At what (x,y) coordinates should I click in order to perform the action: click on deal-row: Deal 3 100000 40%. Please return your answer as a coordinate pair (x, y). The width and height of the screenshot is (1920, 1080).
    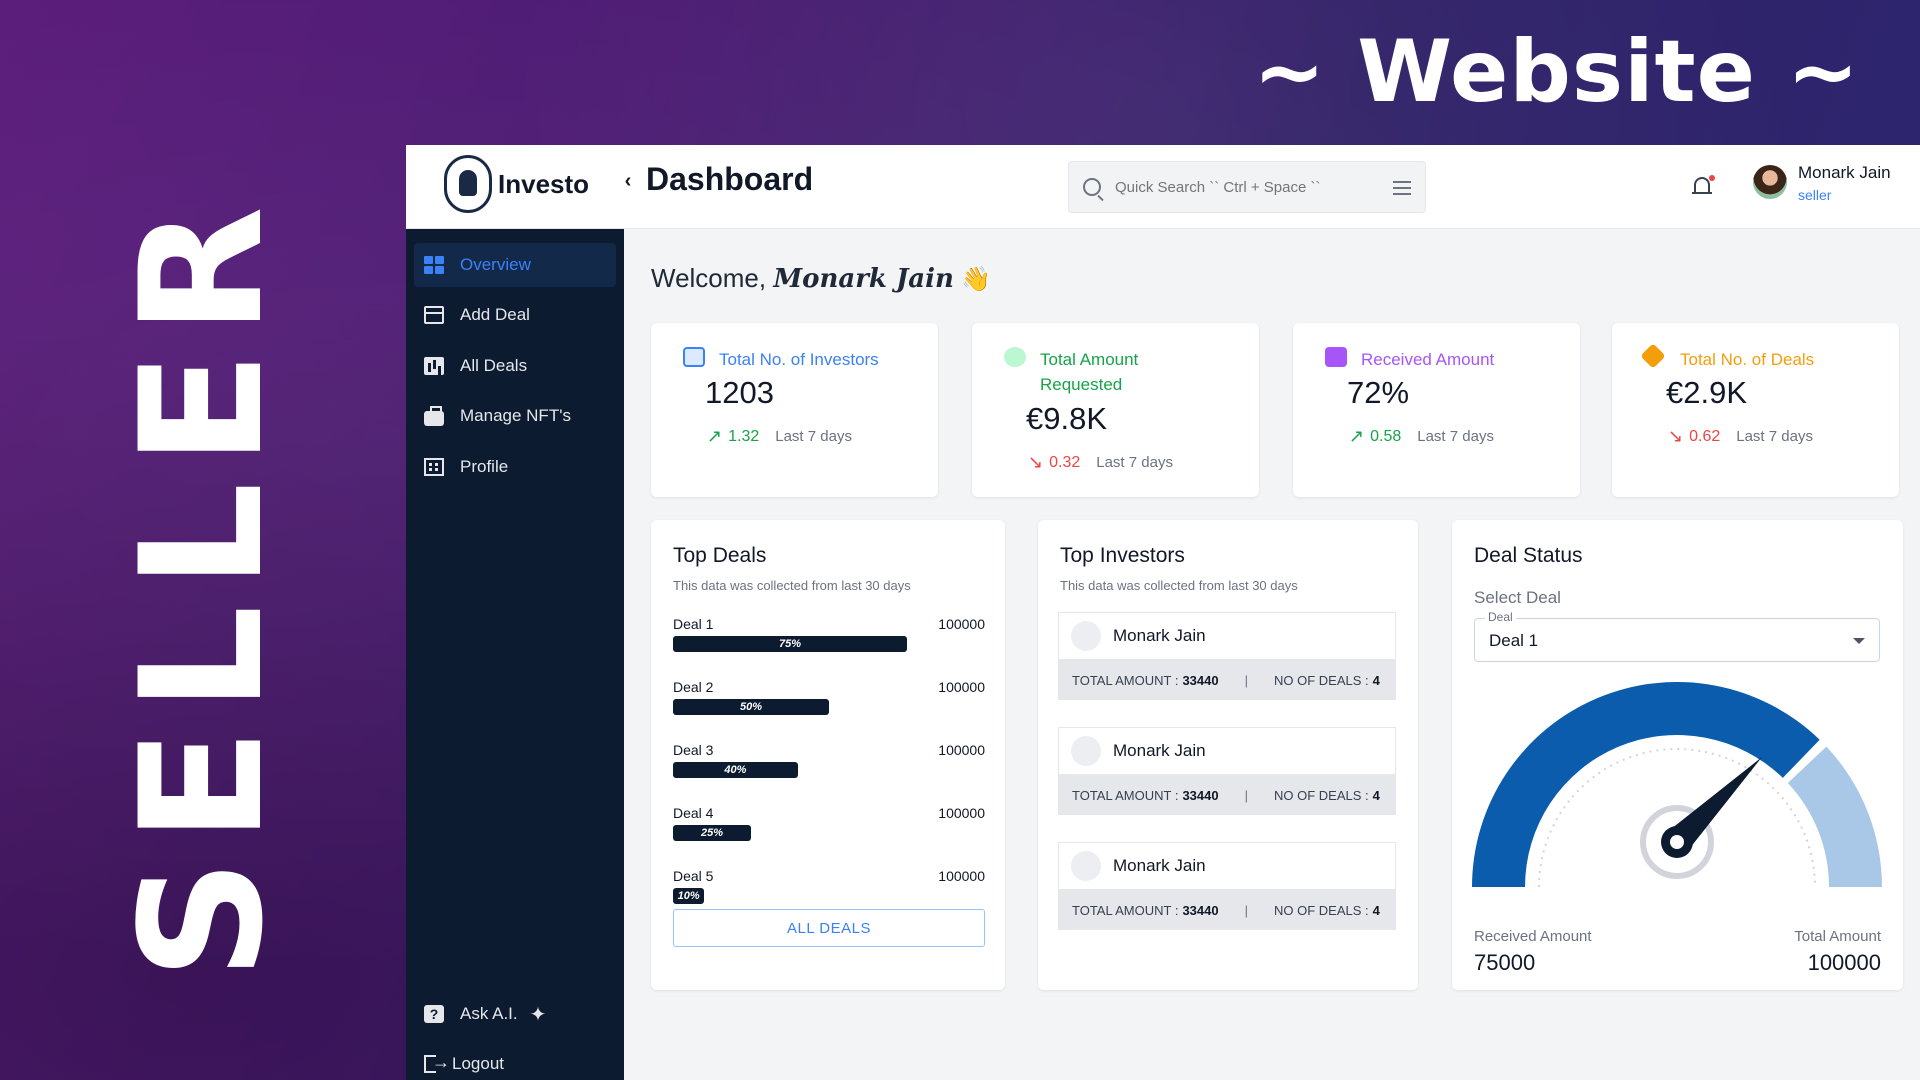
    Looking at the image, I should click on (829, 768).